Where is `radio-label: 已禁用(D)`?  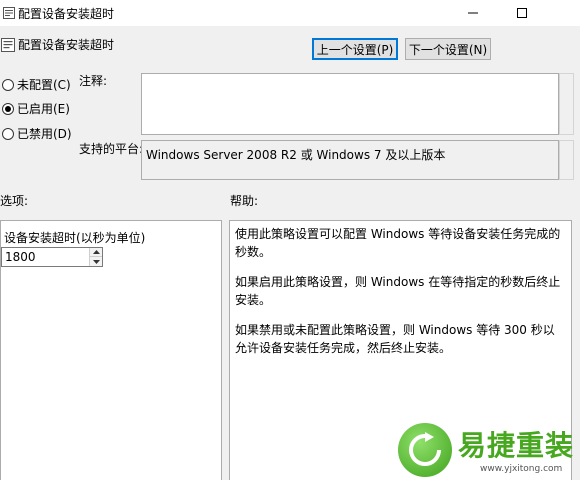
radio-label: 已禁用(D) is located at coordinates (44, 134).